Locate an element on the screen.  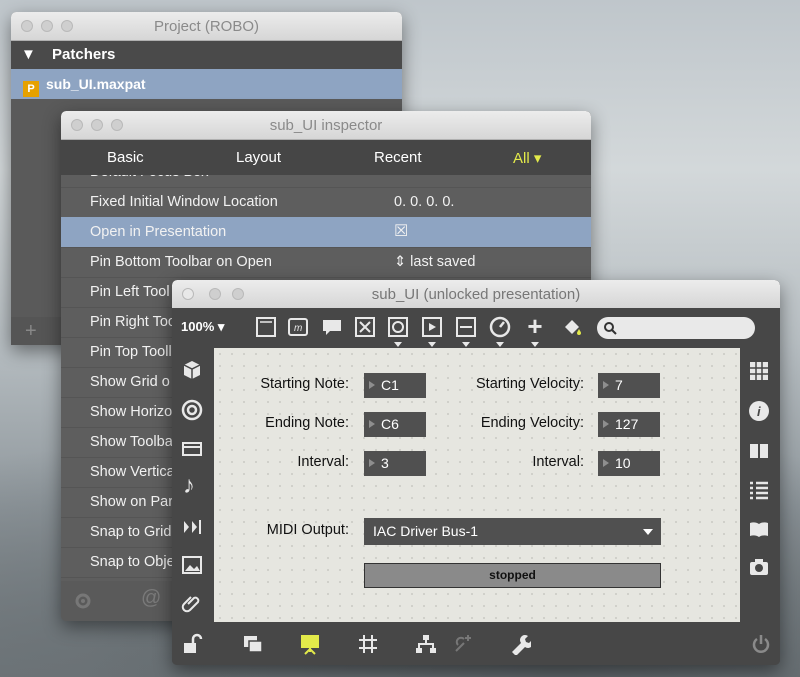
svg-text: i is located at coordinates (759, 411).